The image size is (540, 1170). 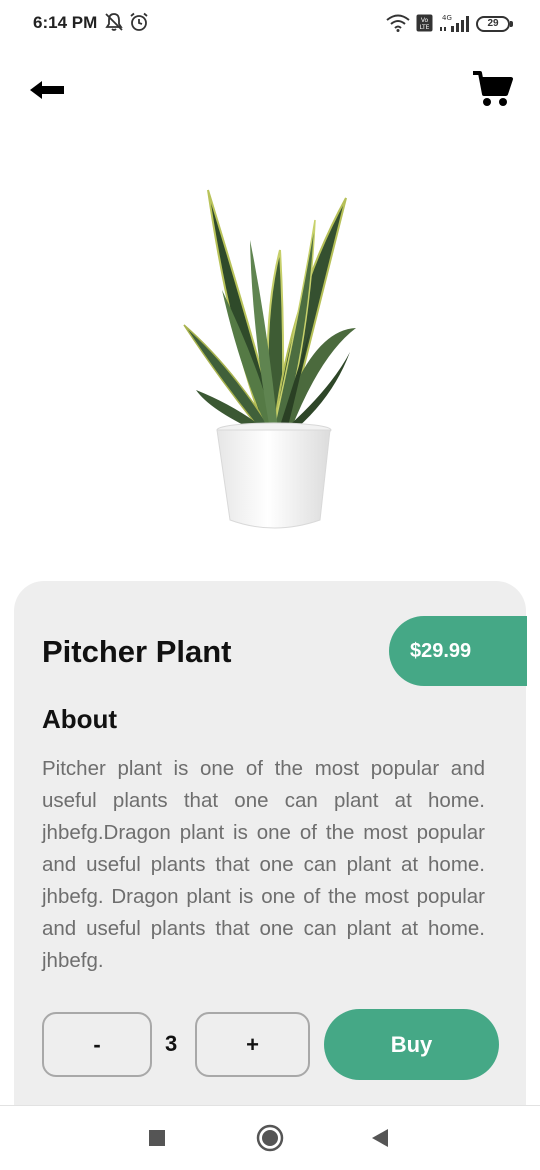 I want to click on battery-tip, so click(x=511, y=24).